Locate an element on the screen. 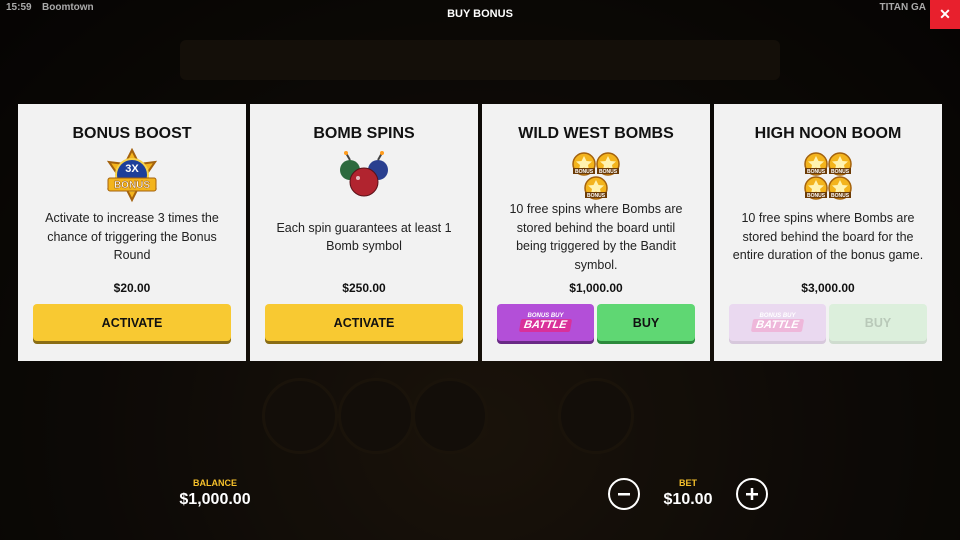 The width and height of the screenshot is (960, 540). top-bar: 15:59 Boomtown BUY BONUS TITAN GA ✕ is located at coordinates (480, 15).